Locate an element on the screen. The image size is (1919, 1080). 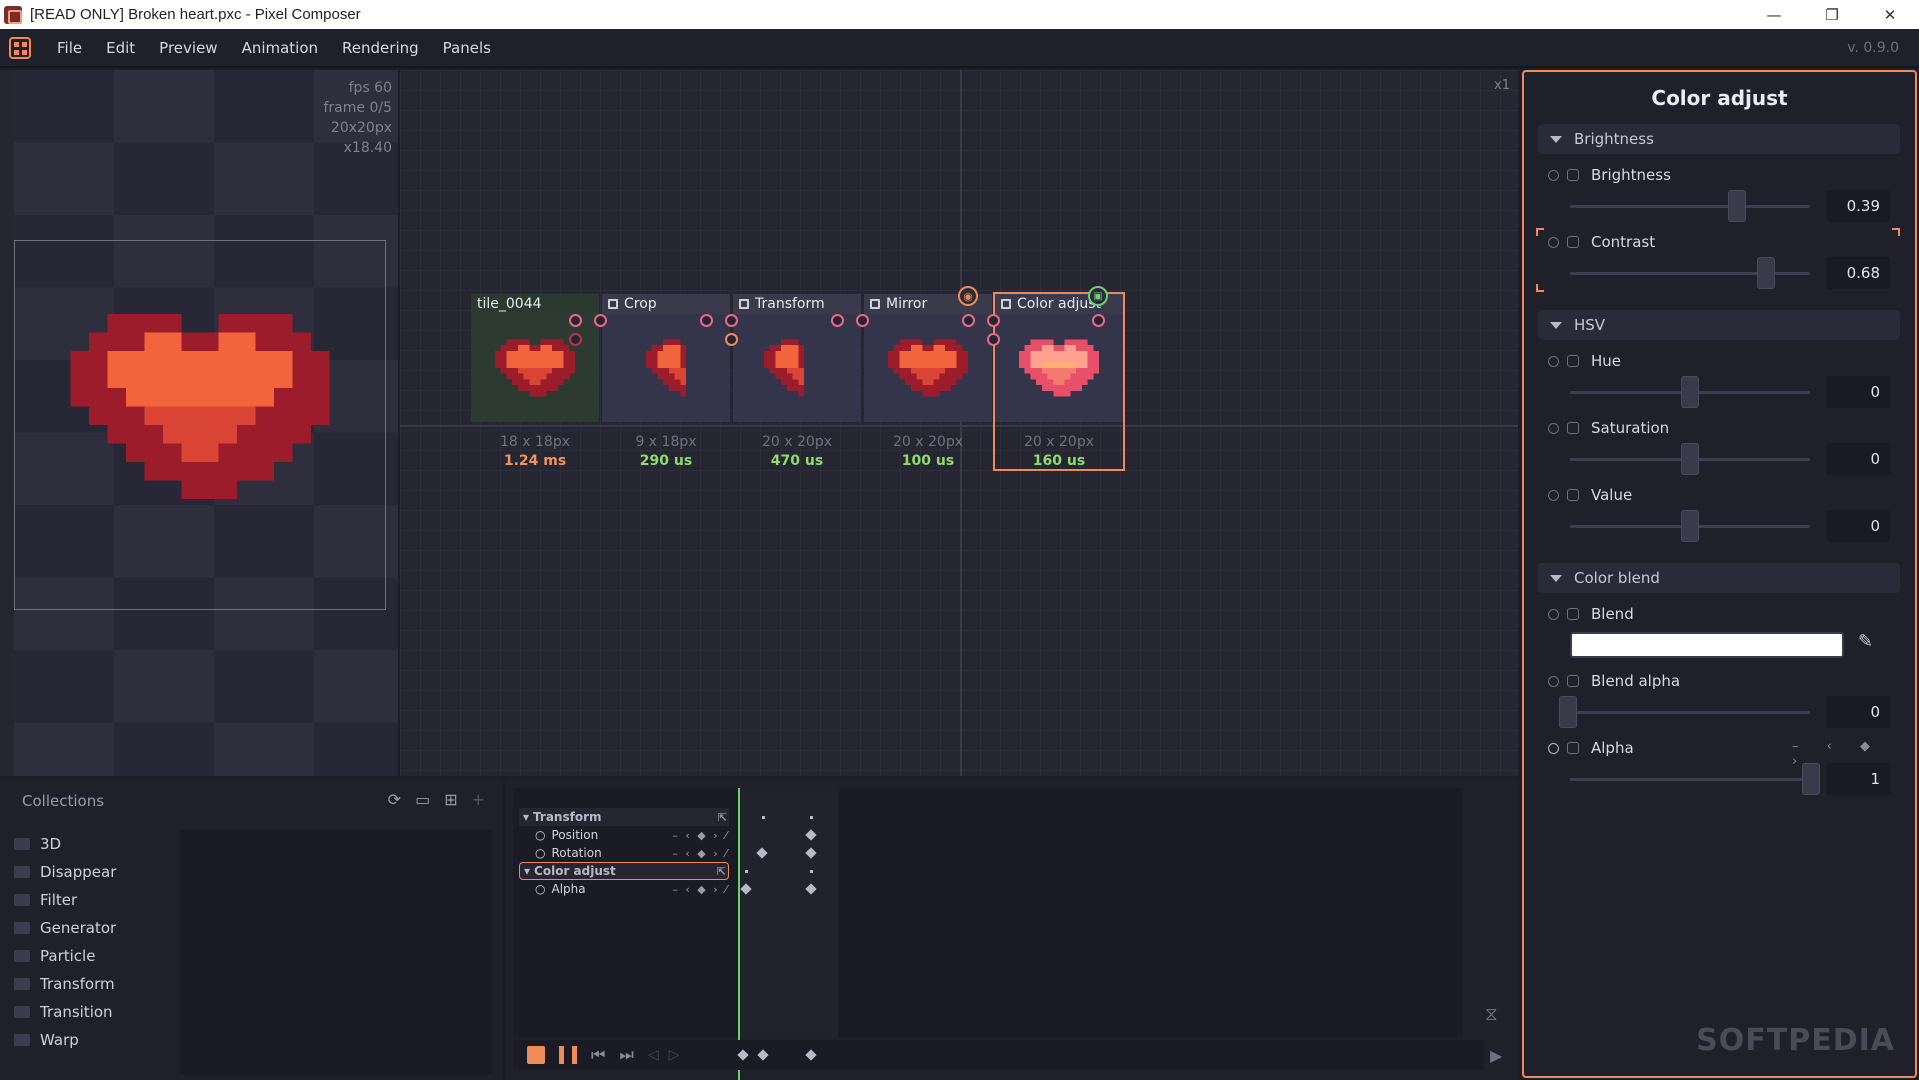
next-frame-icon: ▷ is located at coordinates (674, 1055).